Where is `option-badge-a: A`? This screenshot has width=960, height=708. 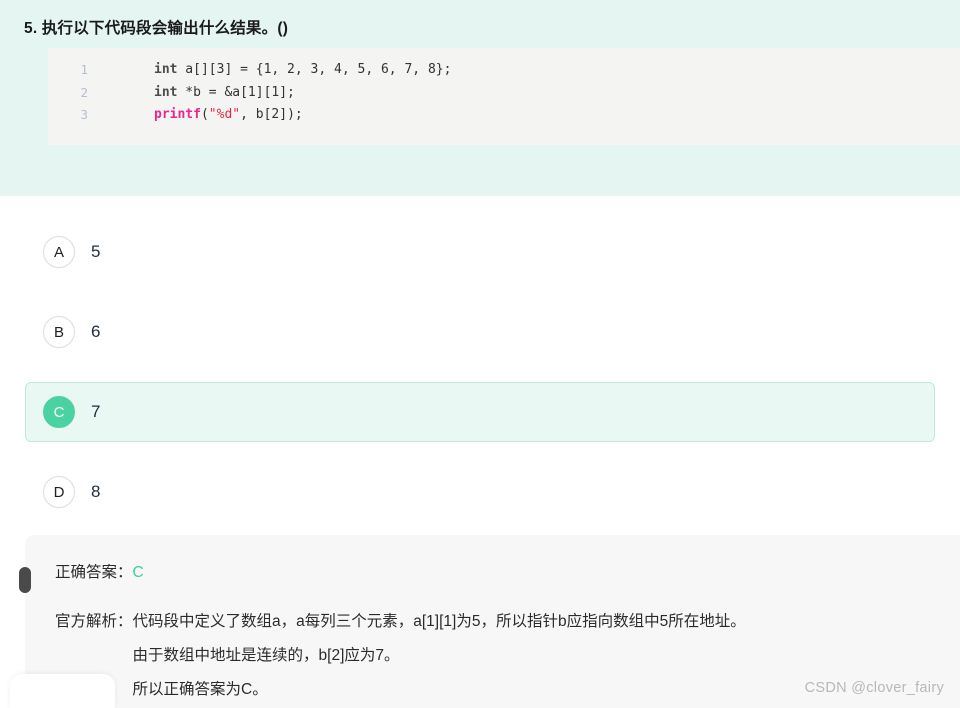
option-badge-a: A is located at coordinates (59, 252).